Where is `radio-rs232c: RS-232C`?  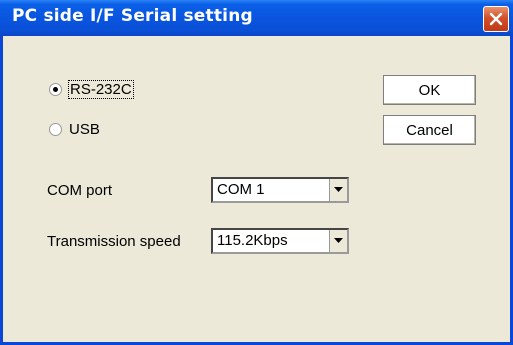 radio-rs232c: RS-232C is located at coordinates (91, 89).